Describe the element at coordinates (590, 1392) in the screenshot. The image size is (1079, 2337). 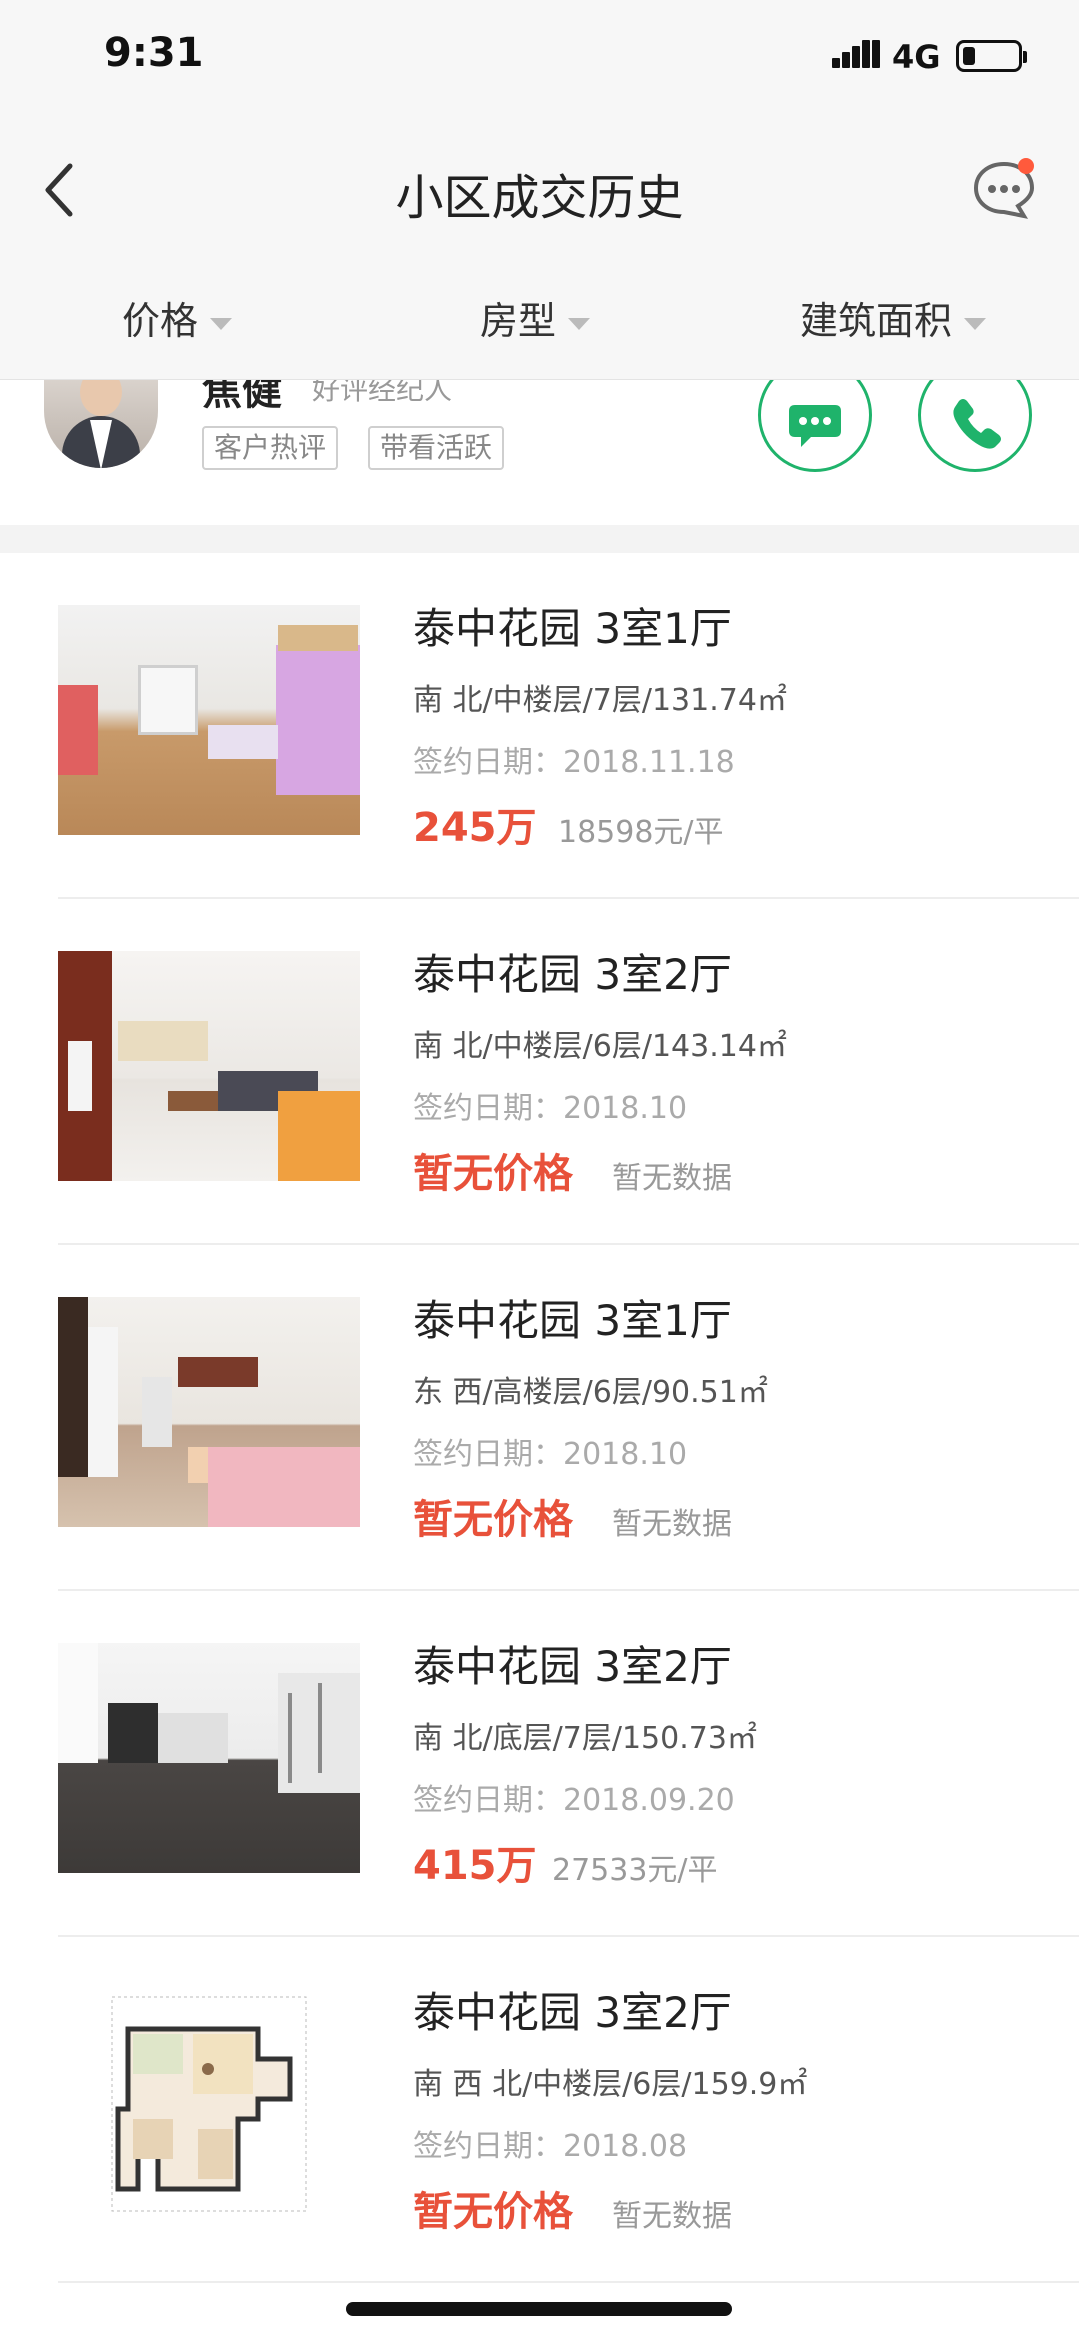
I see `listing-info: 东 西/高楼层/6层/90.51㎡` at that location.